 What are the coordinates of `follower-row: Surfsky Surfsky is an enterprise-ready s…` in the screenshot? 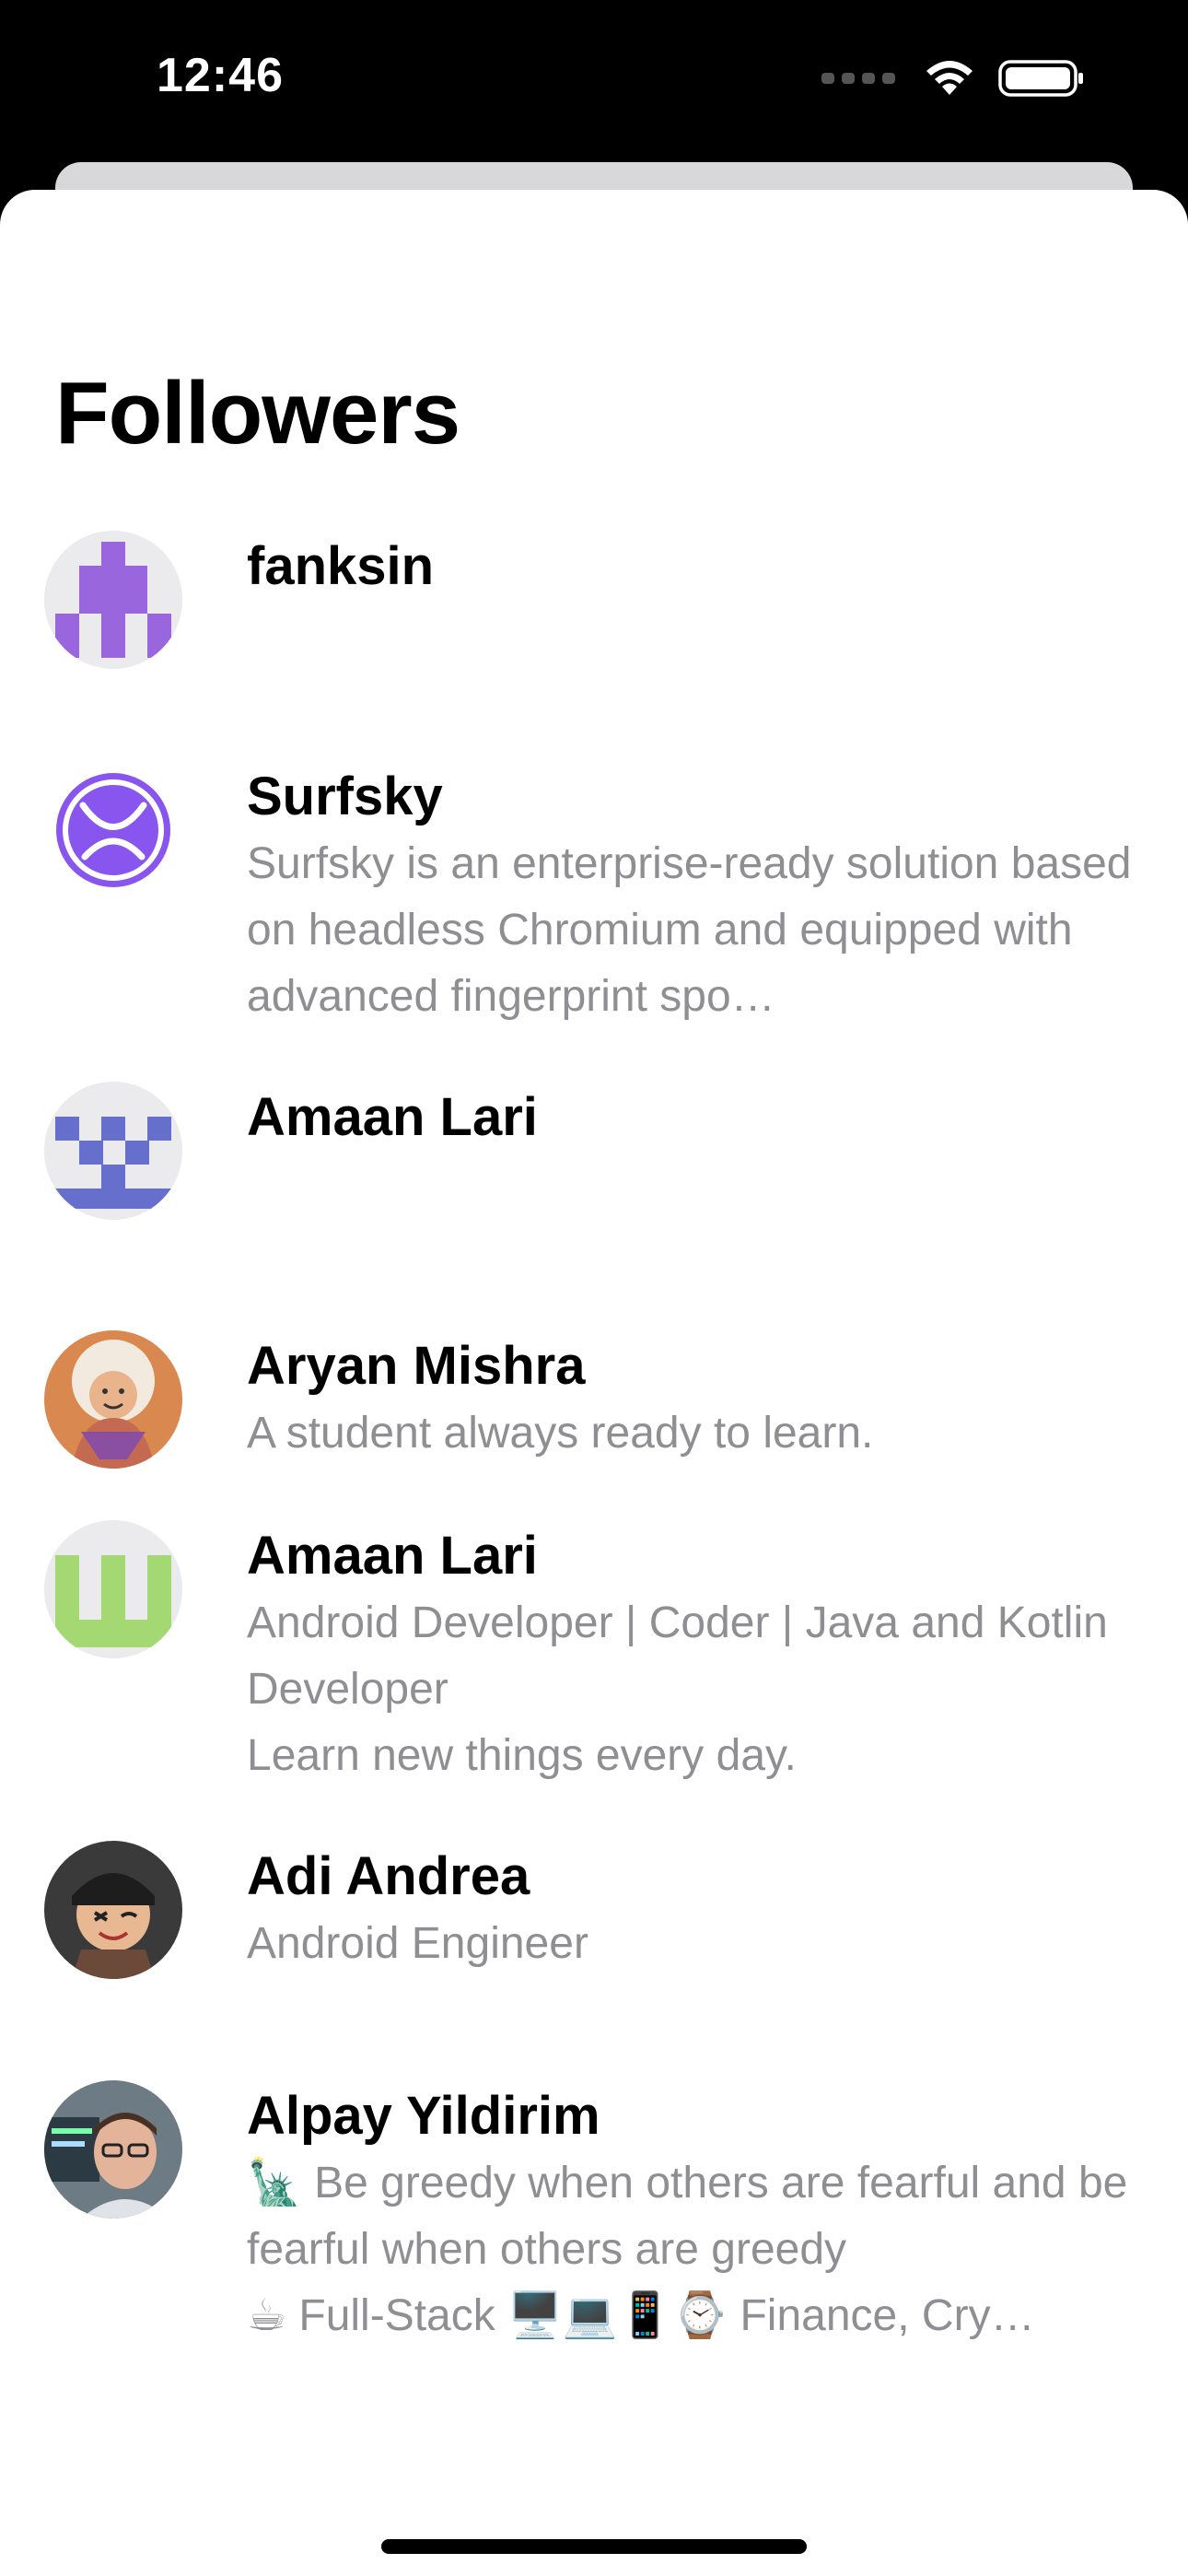 It's located at (594, 895).